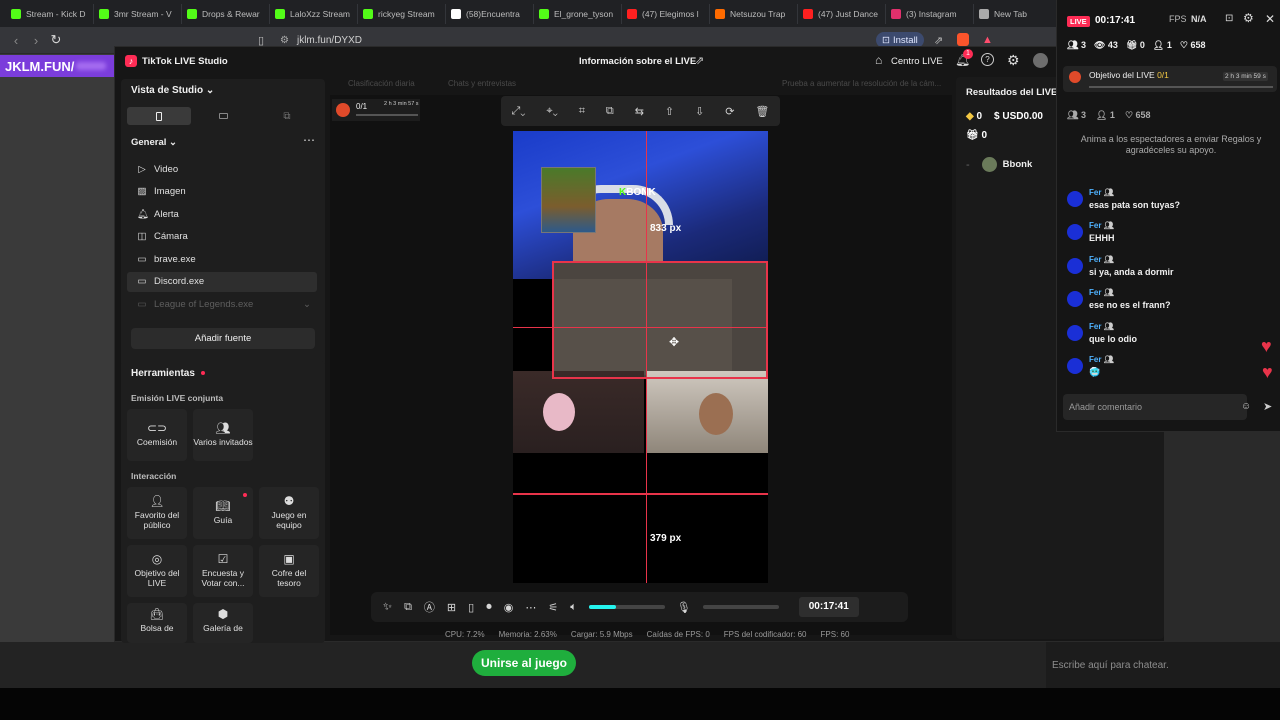  What do you see at coordinates (408, 607) in the screenshot?
I see `transform-icon: ⧉` at bounding box center [408, 607].